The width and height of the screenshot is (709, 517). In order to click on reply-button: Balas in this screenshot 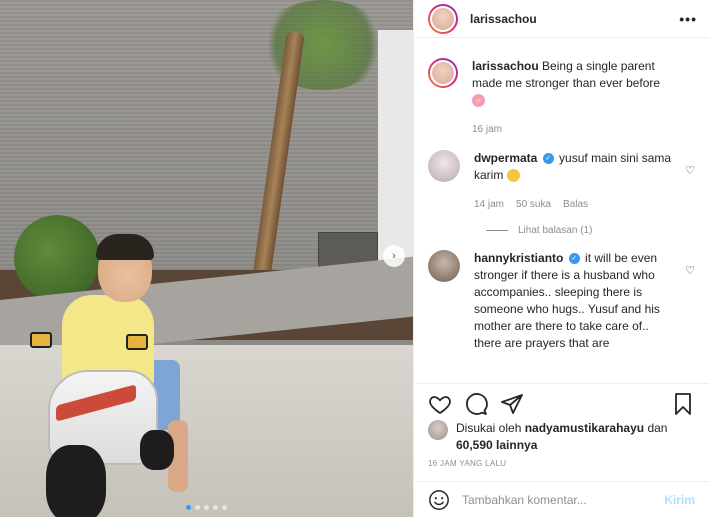, I will do `click(575, 204)`.